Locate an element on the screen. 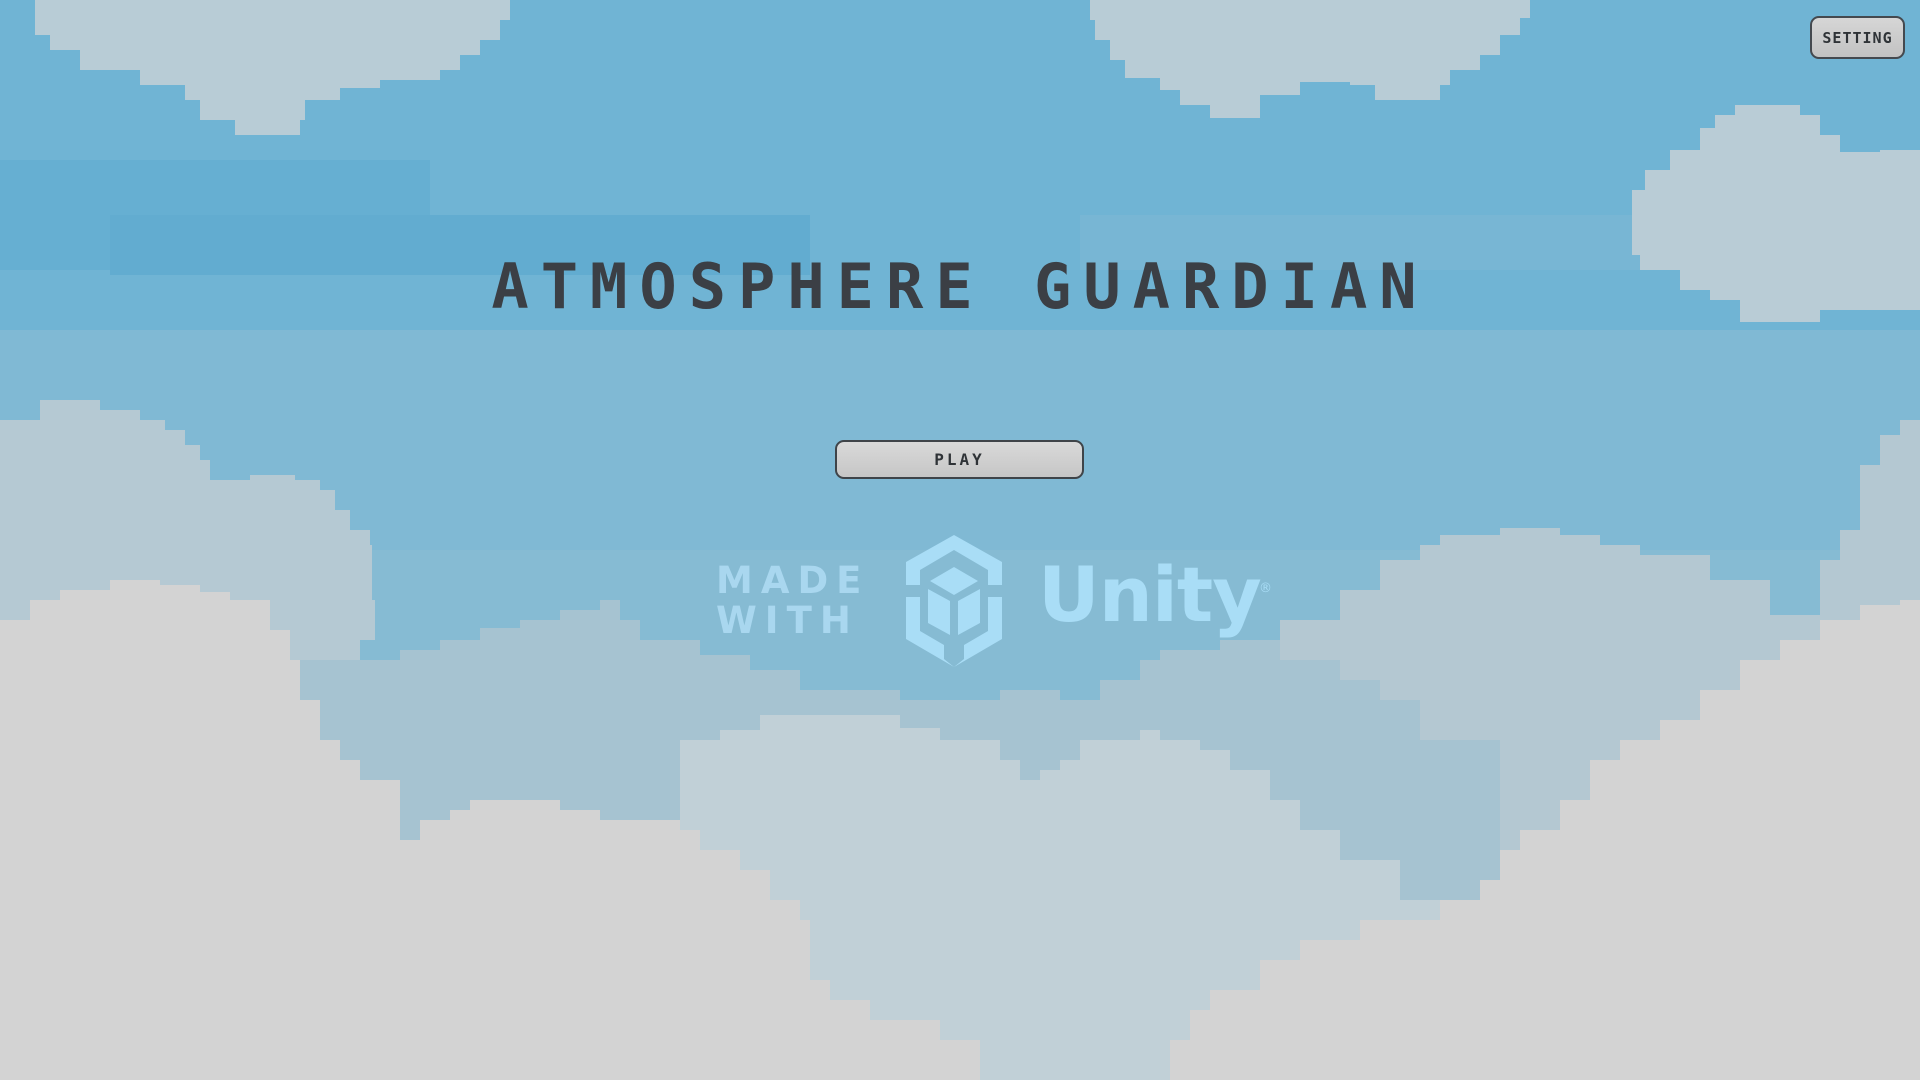 This screenshot has width=1920, height=1080. unity-cube-icon is located at coordinates (954, 601).